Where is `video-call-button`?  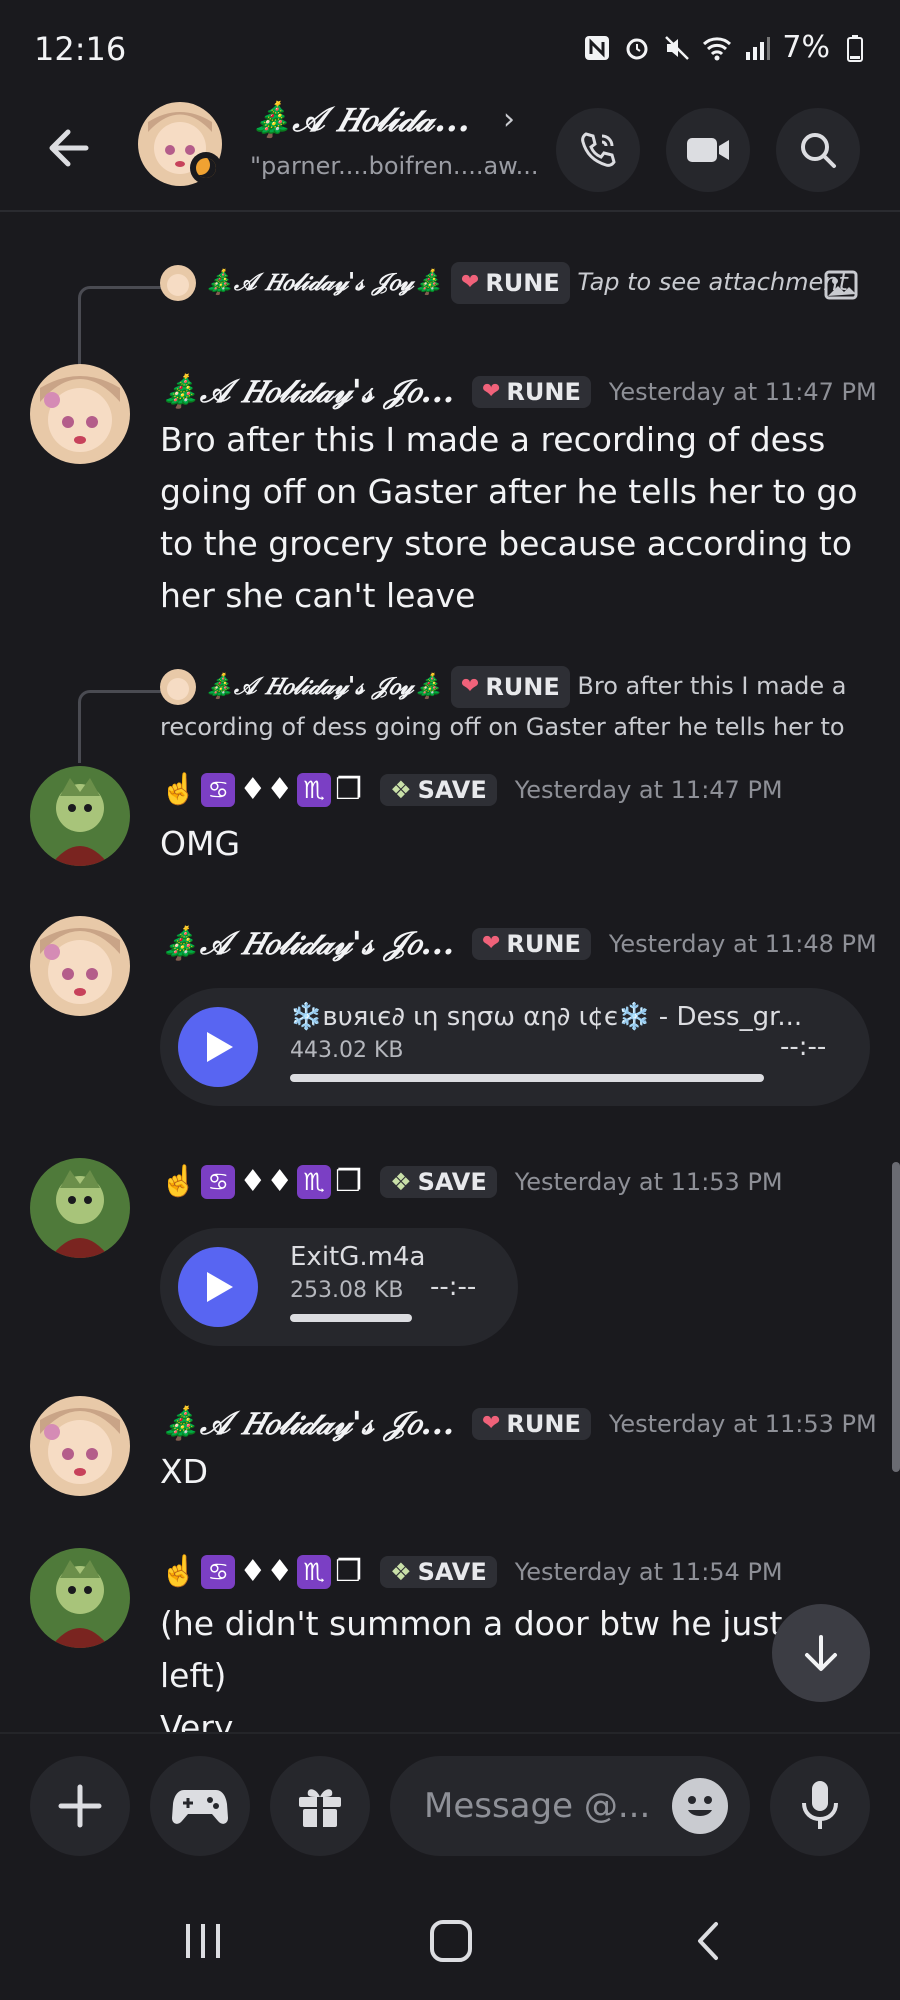
video-call-button is located at coordinates (708, 150).